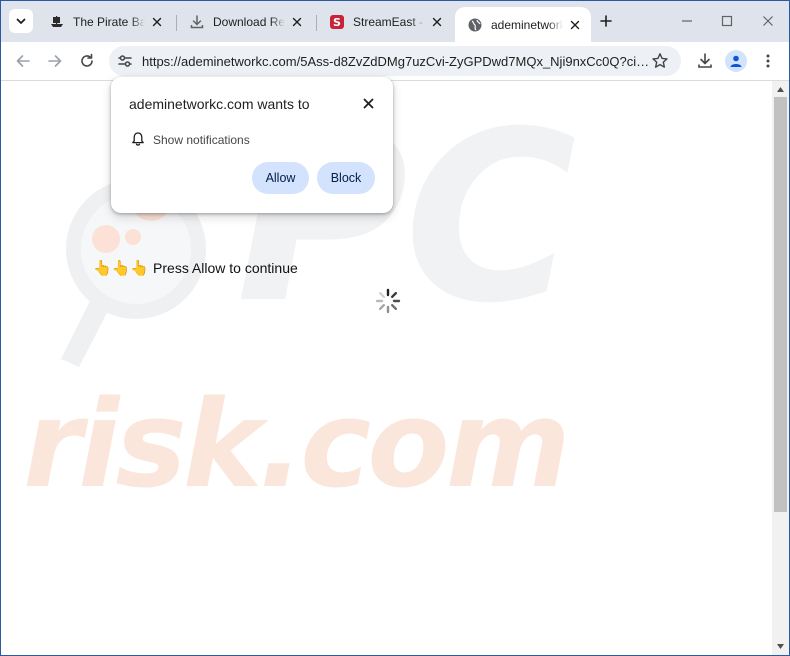 The height and width of the screenshot is (656, 790). I want to click on tab-title: The Pirate Bay -, so click(109, 22).